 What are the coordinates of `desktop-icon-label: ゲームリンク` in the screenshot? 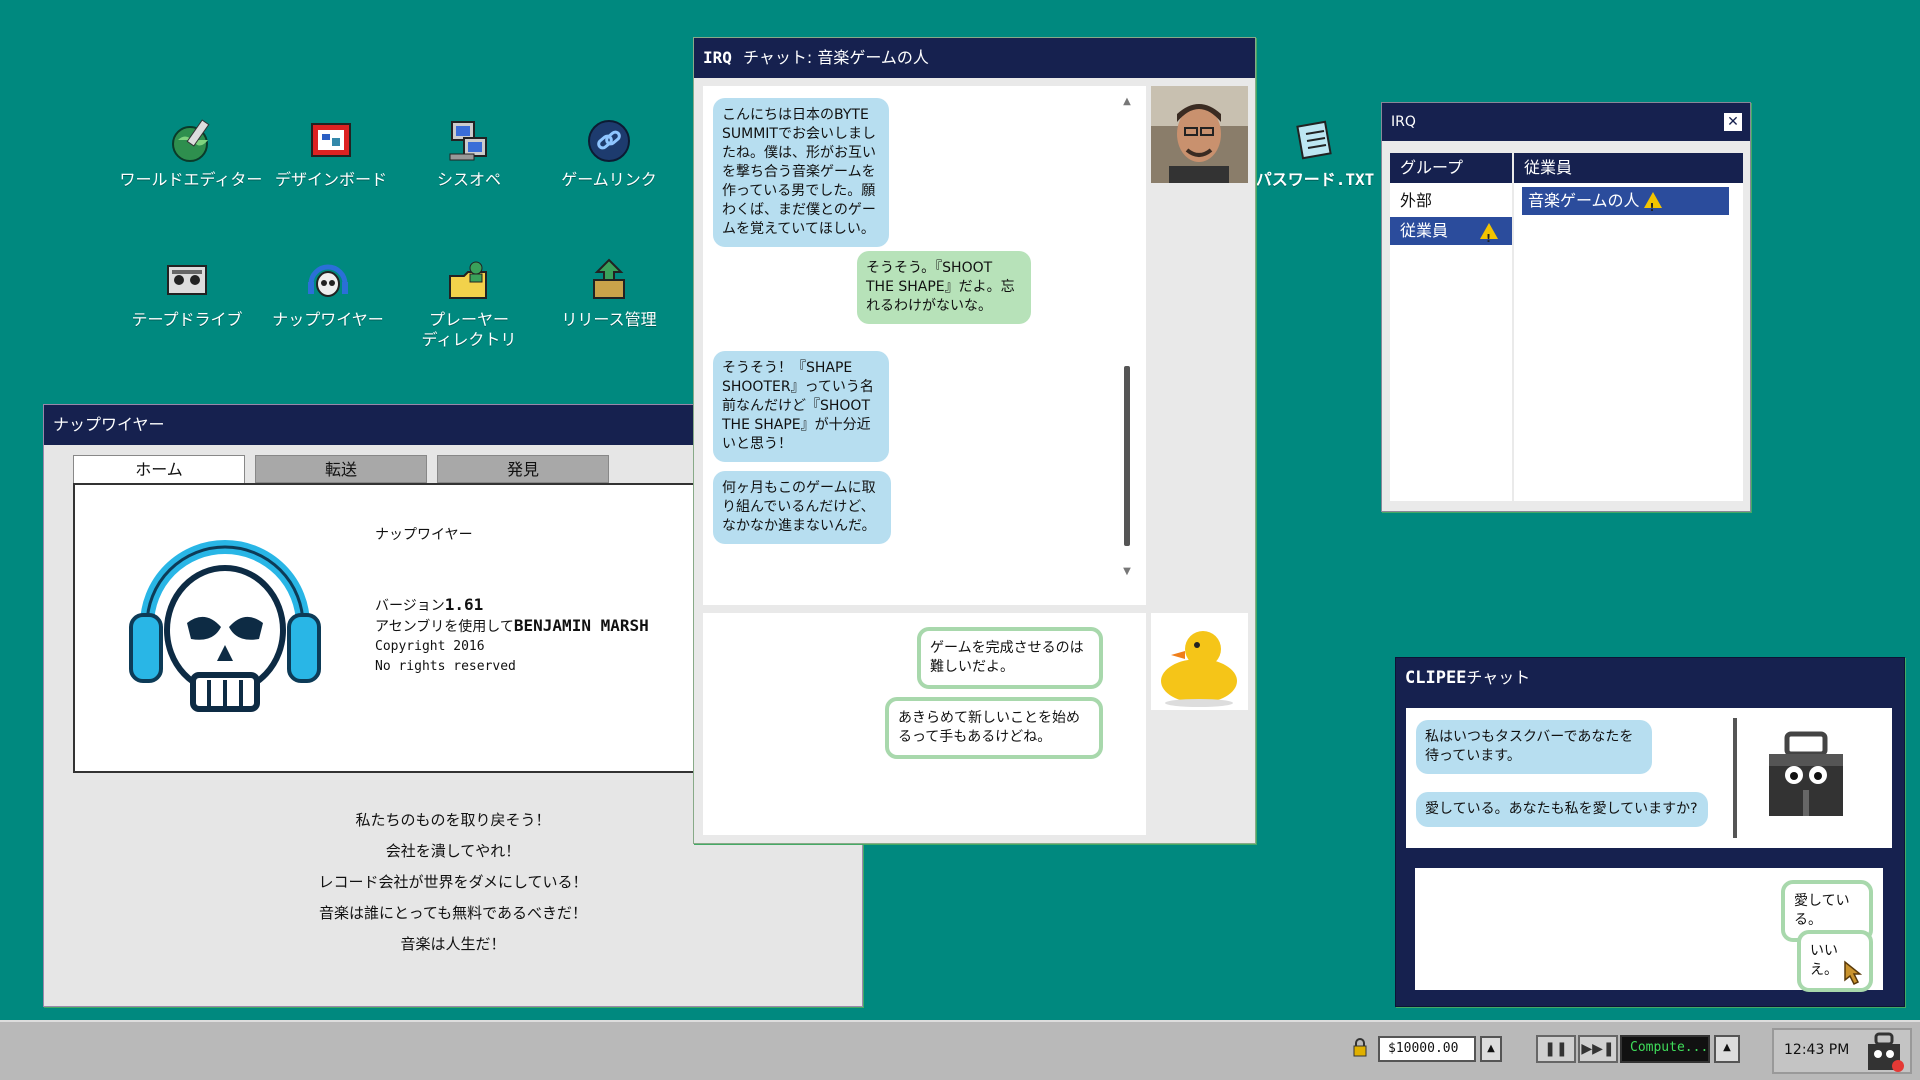 It's located at (609, 179).